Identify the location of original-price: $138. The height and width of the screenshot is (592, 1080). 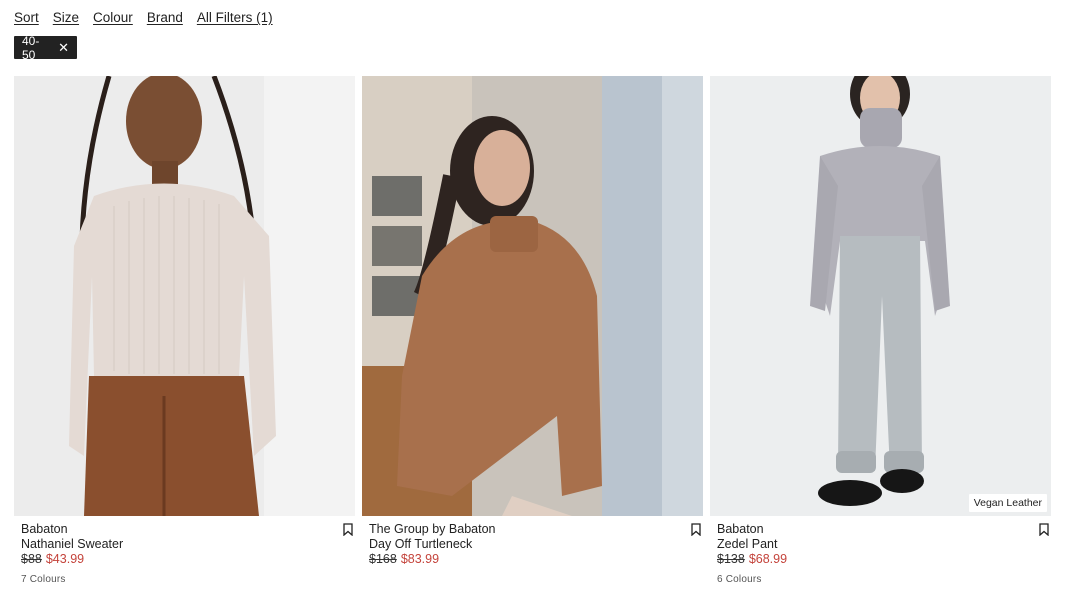
(731, 559).